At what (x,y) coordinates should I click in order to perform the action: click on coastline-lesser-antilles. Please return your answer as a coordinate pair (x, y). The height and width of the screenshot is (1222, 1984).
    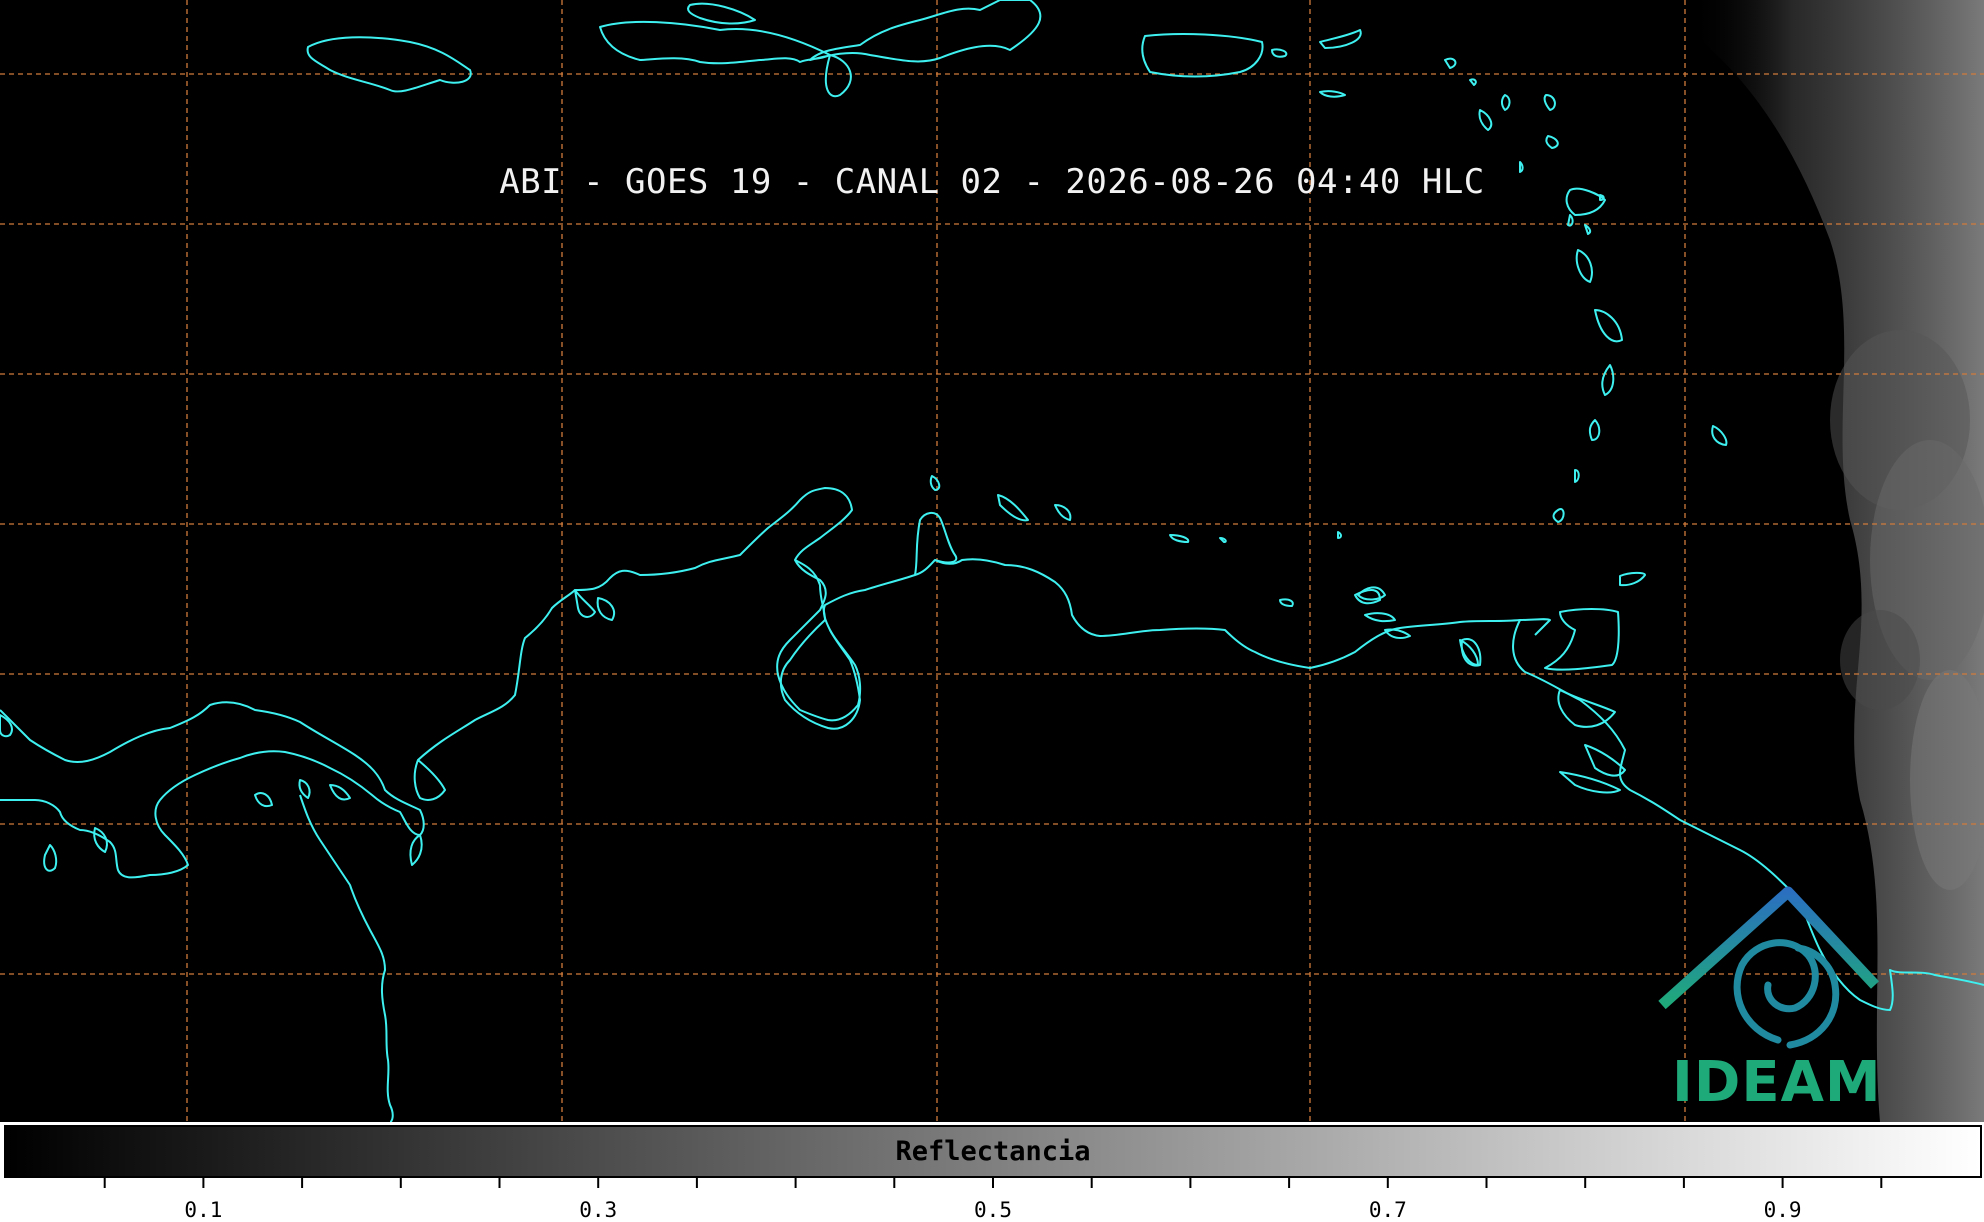
    Looking at the image, I should click on (1586, 322).